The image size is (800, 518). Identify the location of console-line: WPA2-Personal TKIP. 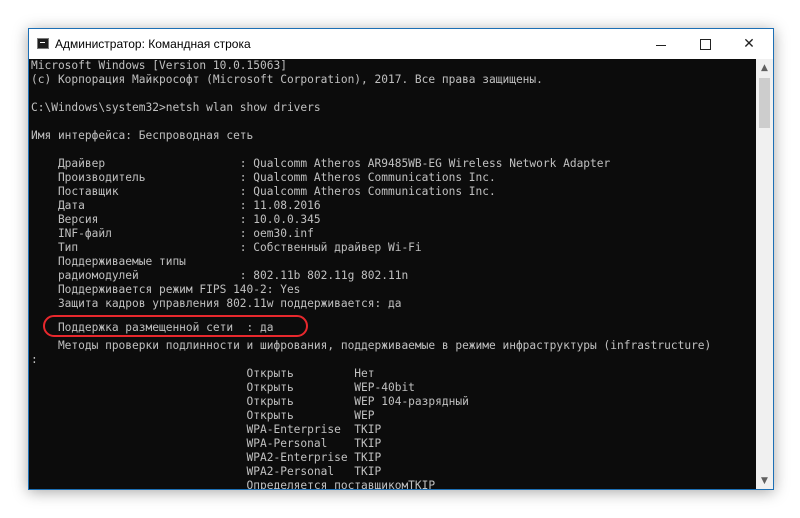
(206, 471).